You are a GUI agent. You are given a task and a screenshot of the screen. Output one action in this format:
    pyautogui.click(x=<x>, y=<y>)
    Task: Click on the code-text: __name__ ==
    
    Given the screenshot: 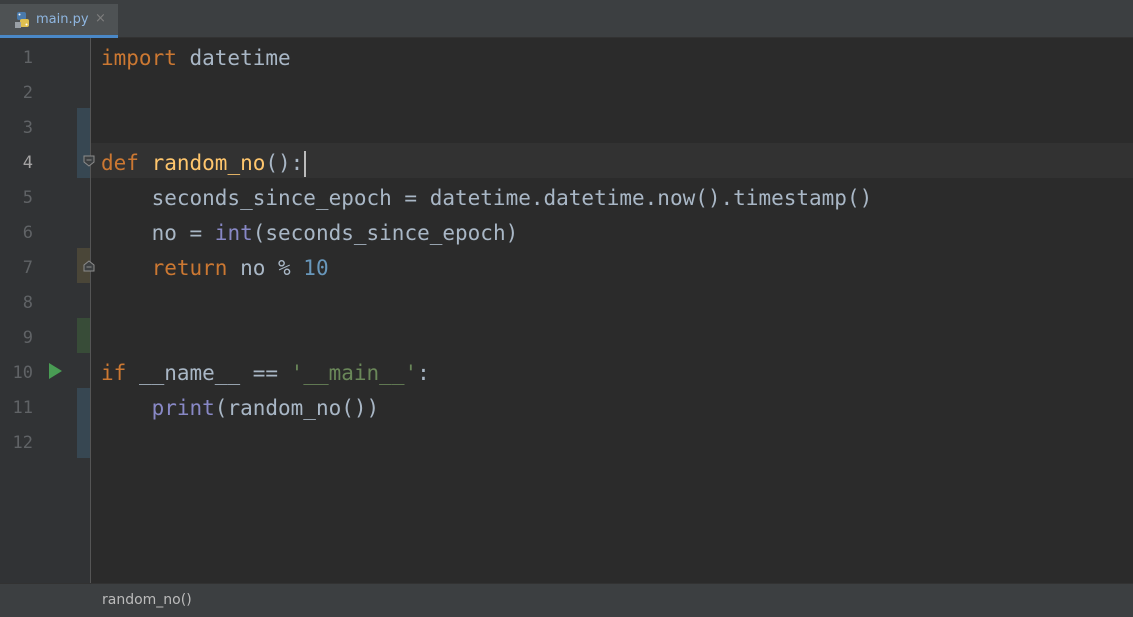 What is the action you would take?
    pyautogui.click(x=208, y=373)
    